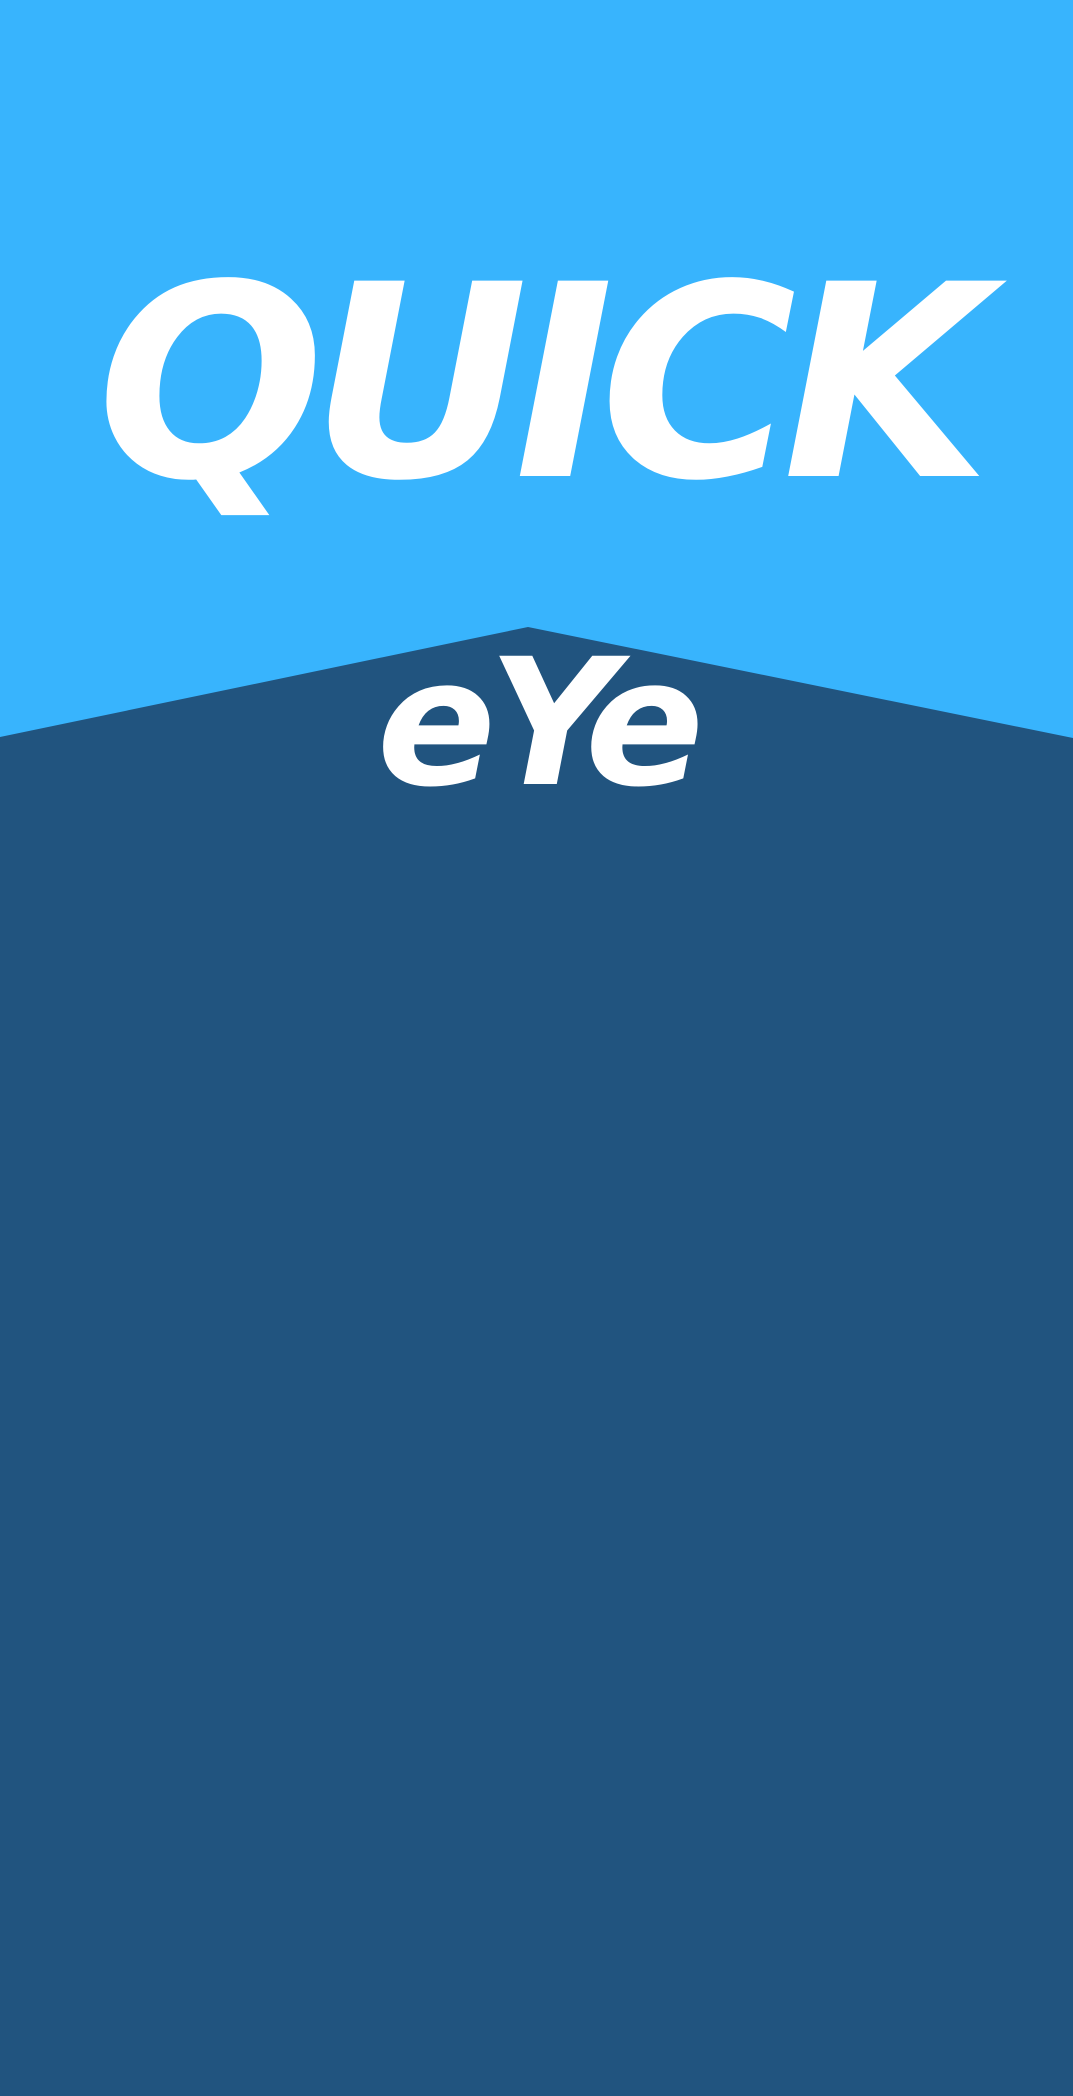  What do you see at coordinates (540, 723) in the screenshot?
I see `logo-wordmark-eye: eYe` at bounding box center [540, 723].